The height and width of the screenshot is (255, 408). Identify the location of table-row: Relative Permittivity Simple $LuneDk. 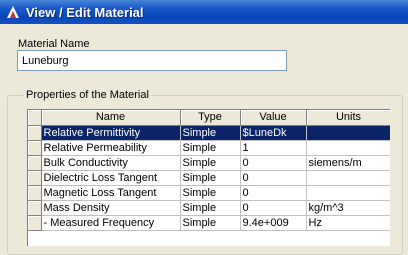
(209, 133).